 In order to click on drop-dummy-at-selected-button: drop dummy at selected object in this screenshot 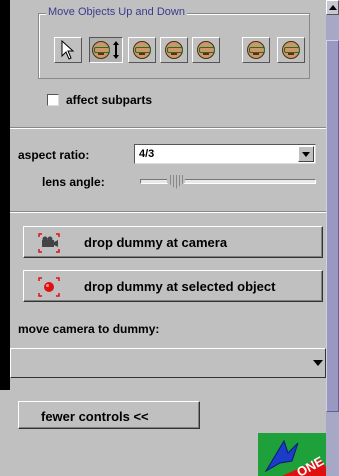, I will do `click(173, 286)`.